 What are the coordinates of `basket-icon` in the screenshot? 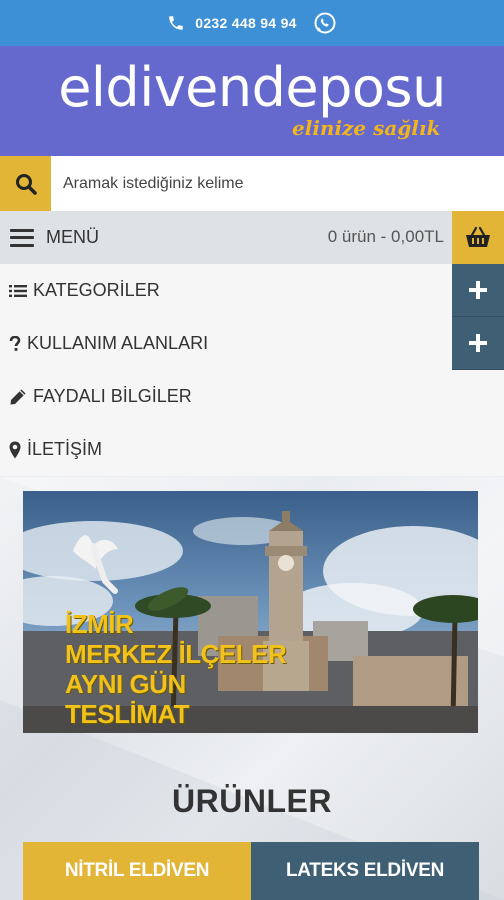 It's located at (478, 236).